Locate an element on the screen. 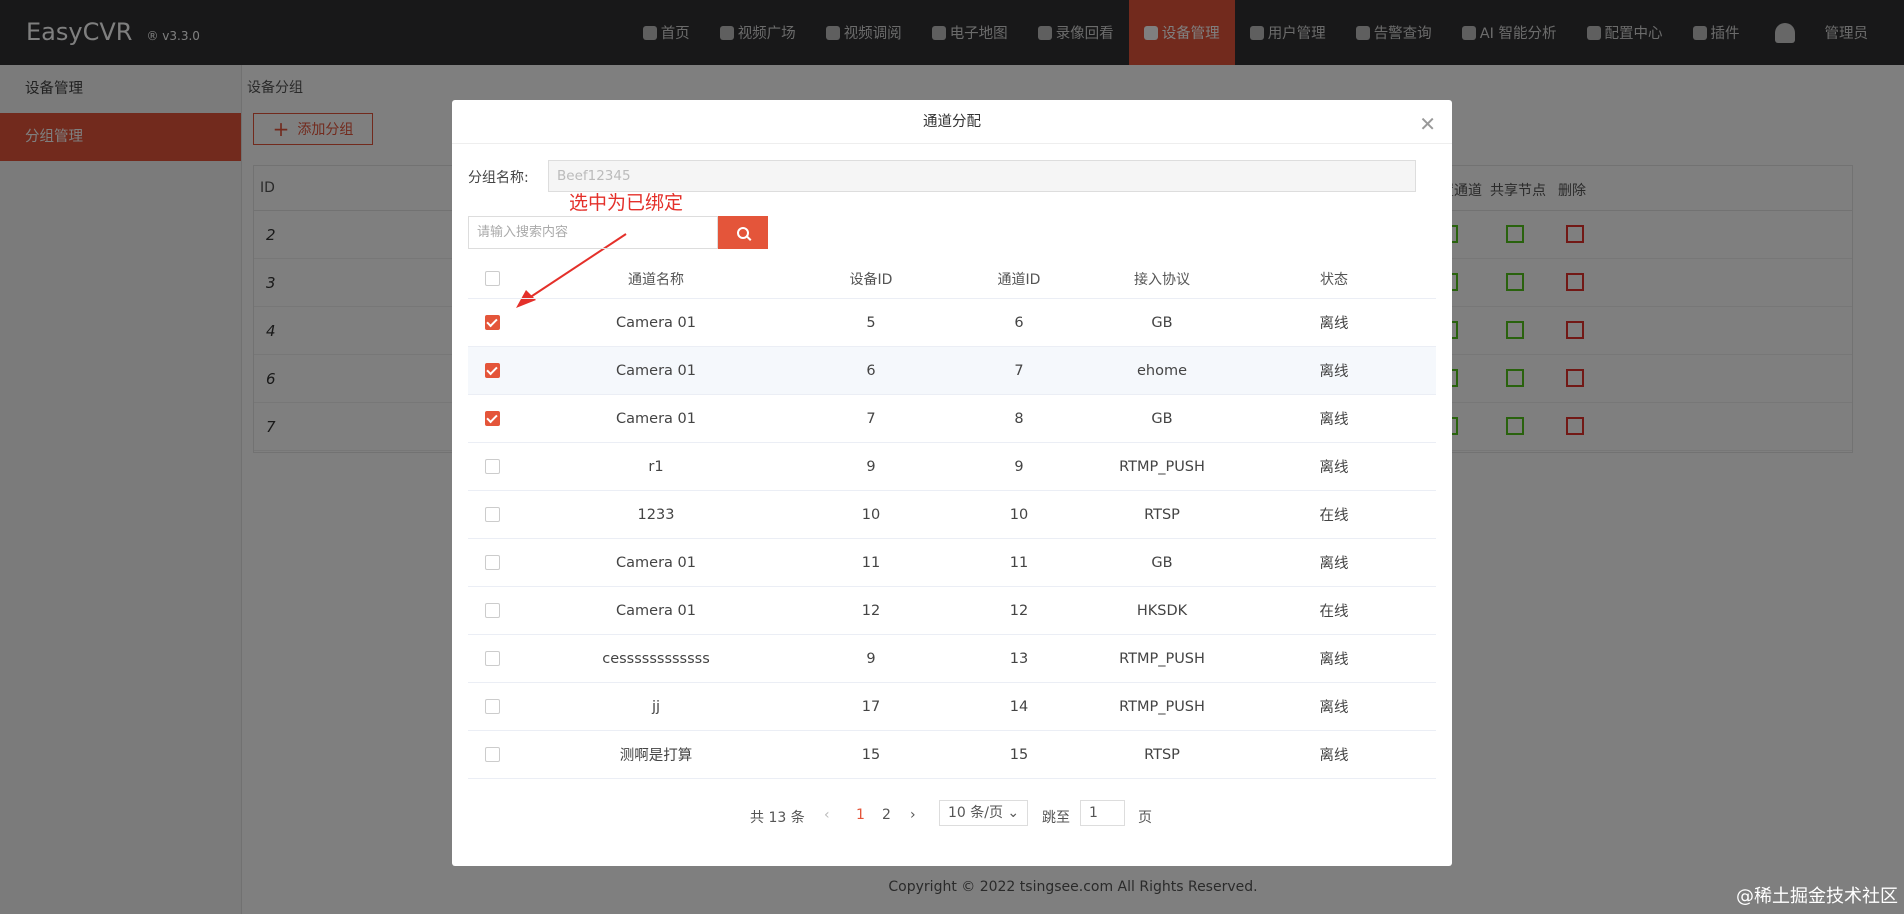 The height and width of the screenshot is (914, 1904). cell-device: 5 is located at coordinates (871, 322).